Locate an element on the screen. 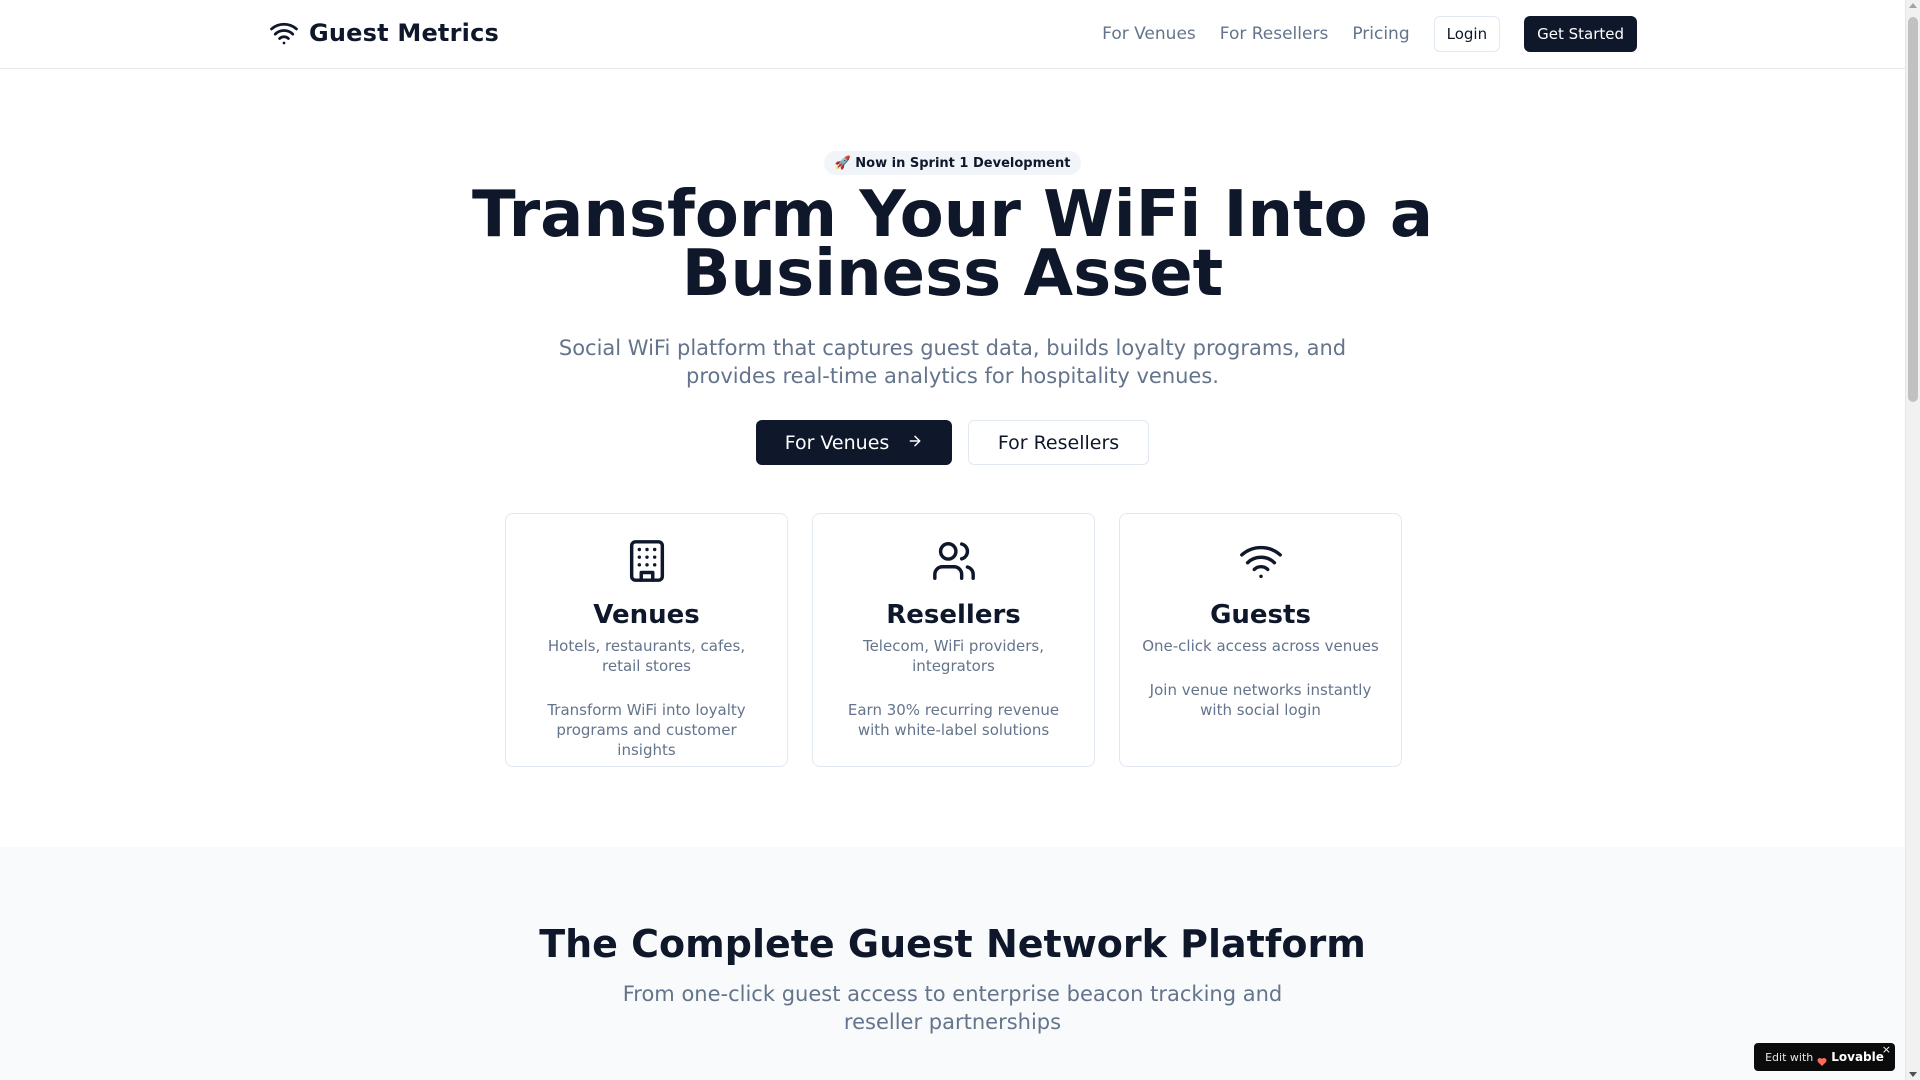 This screenshot has height=1080, width=1920. lovable-heart-icon is located at coordinates (1822, 1059).